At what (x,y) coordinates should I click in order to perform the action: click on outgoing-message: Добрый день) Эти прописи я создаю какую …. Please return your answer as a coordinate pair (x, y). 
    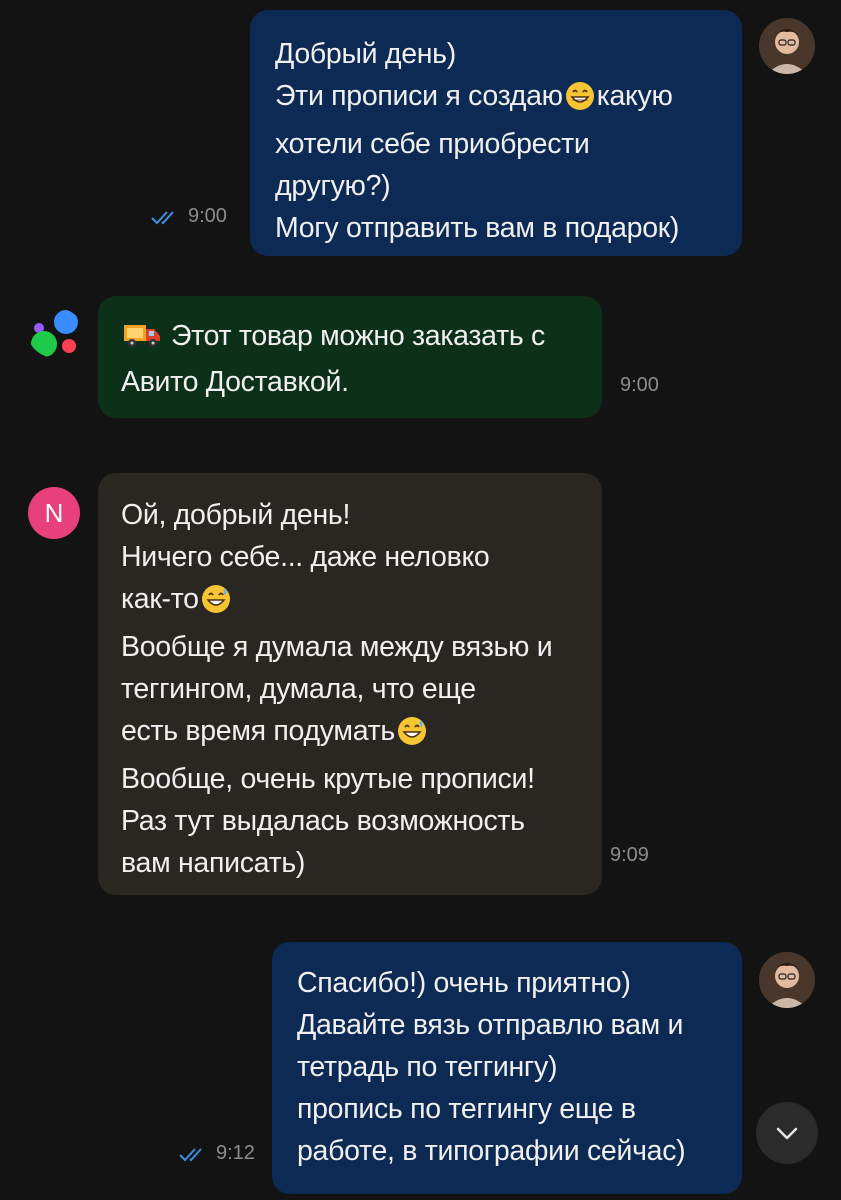
    Looking at the image, I should click on (496, 133).